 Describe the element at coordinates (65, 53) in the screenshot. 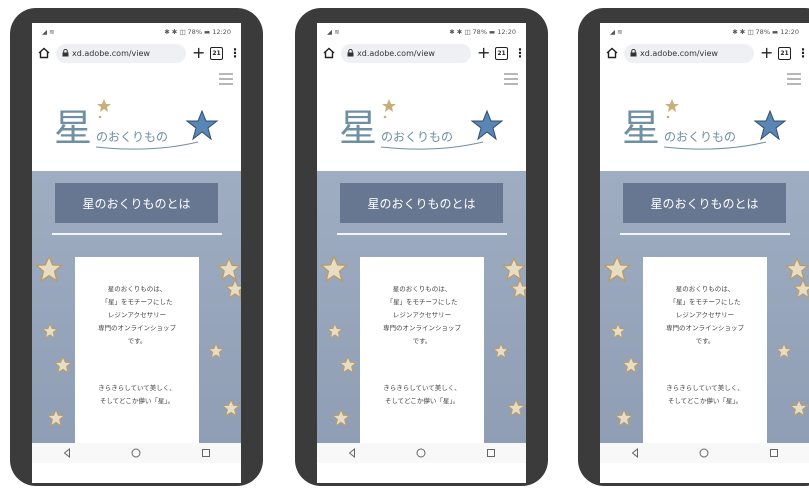

I see `lock-icon` at that location.